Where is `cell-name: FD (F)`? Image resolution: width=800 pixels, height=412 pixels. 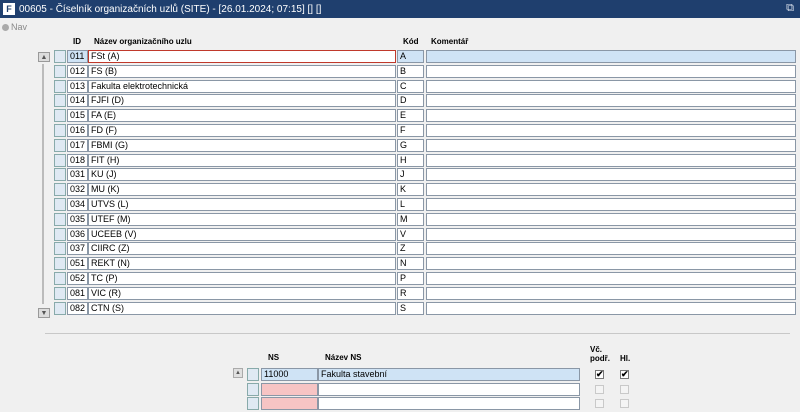 cell-name: FD (F) is located at coordinates (242, 130).